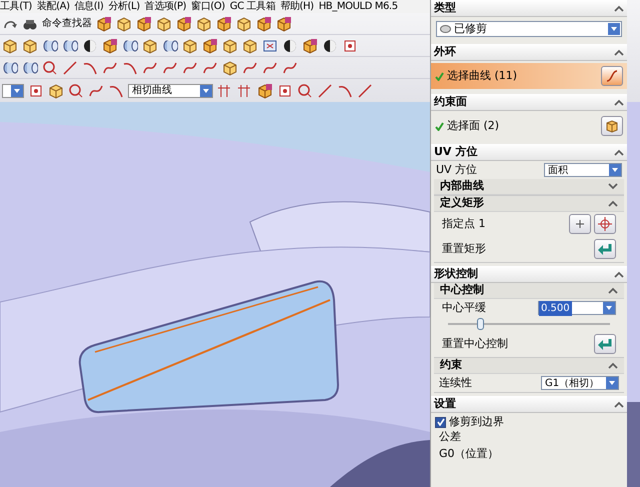 The height and width of the screenshot is (487, 640). Describe the element at coordinates (482, 76) in the screenshot. I see `selection-label: 选择曲线 (11)` at that location.